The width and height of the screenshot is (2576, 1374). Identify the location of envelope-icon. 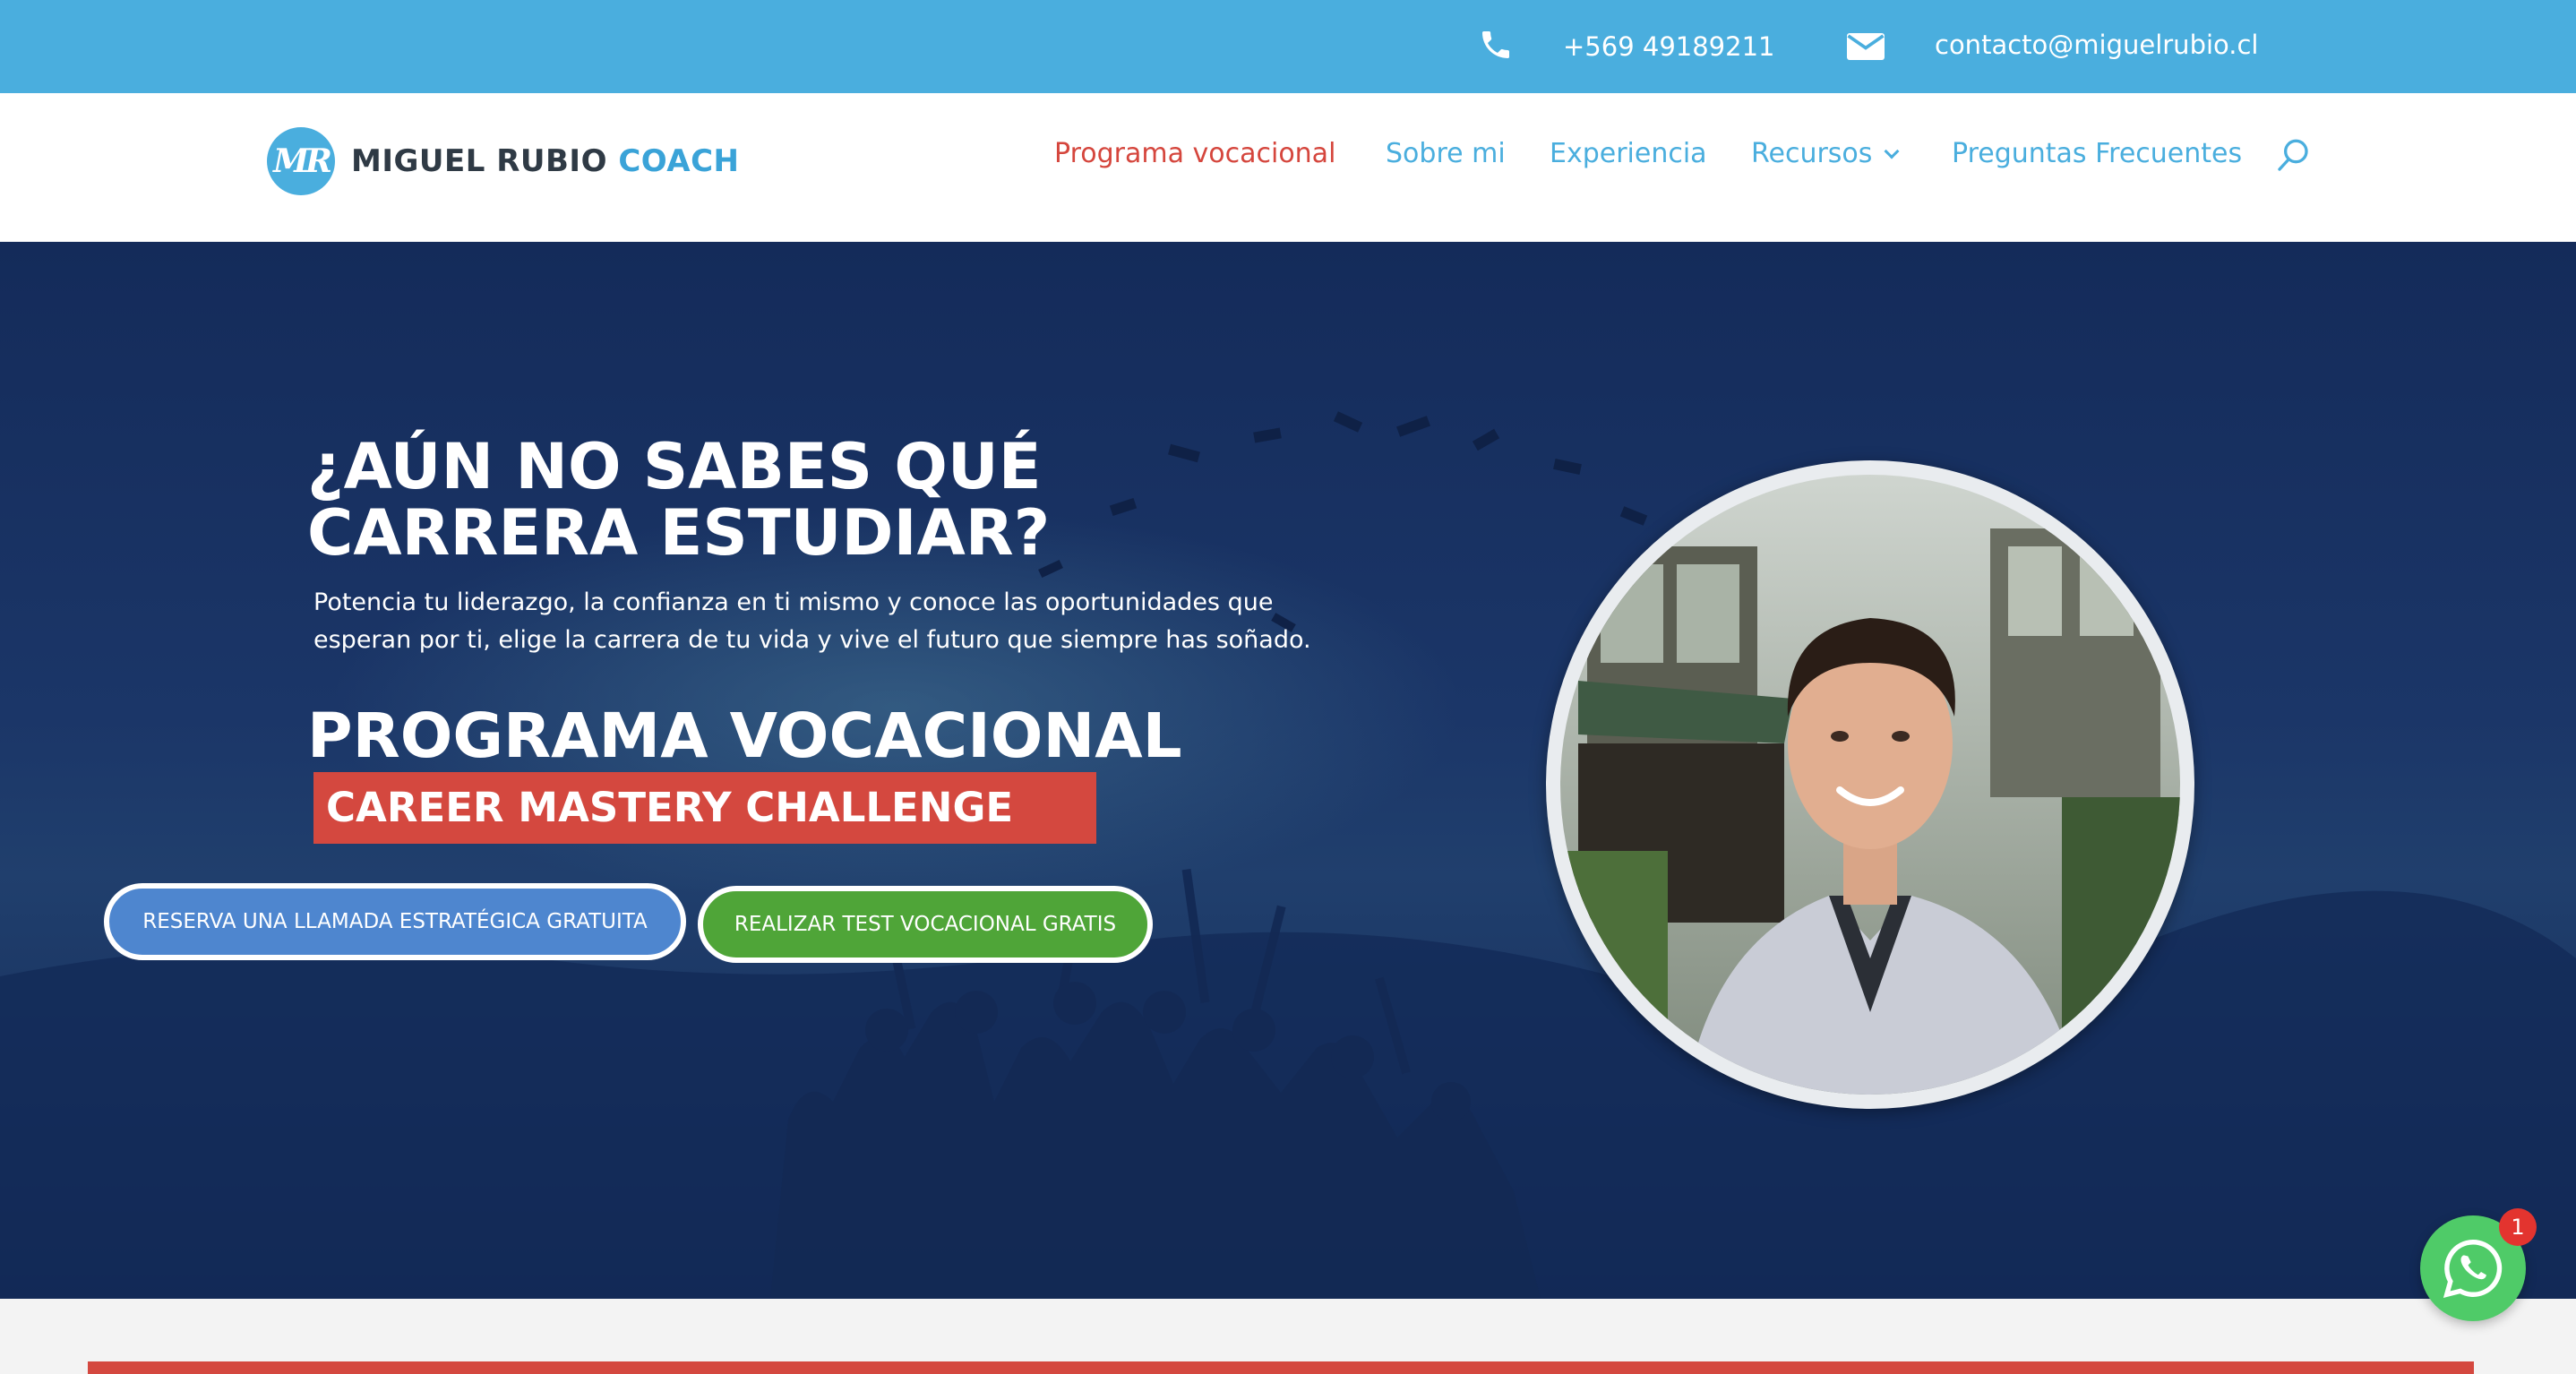
(1866, 46).